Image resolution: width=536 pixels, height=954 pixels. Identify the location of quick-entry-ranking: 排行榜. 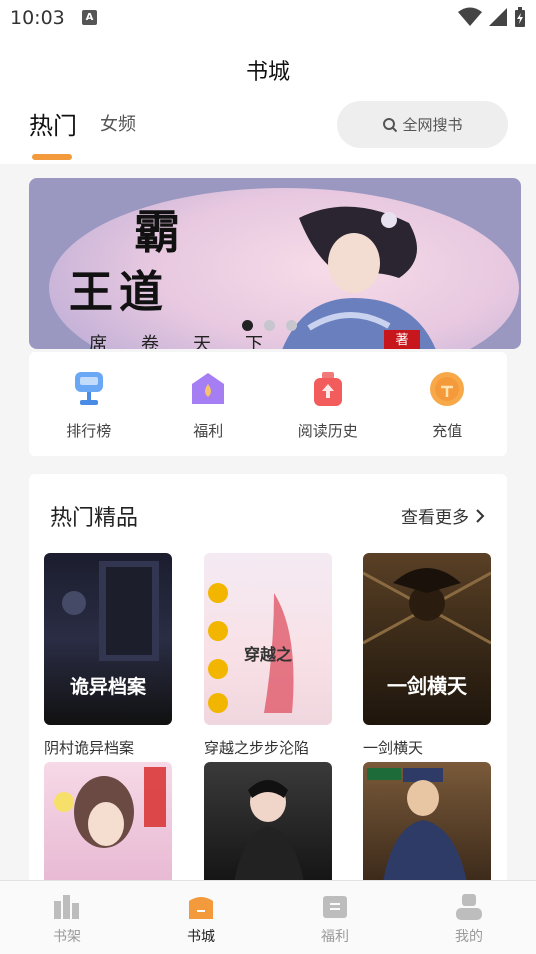
(89, 404).